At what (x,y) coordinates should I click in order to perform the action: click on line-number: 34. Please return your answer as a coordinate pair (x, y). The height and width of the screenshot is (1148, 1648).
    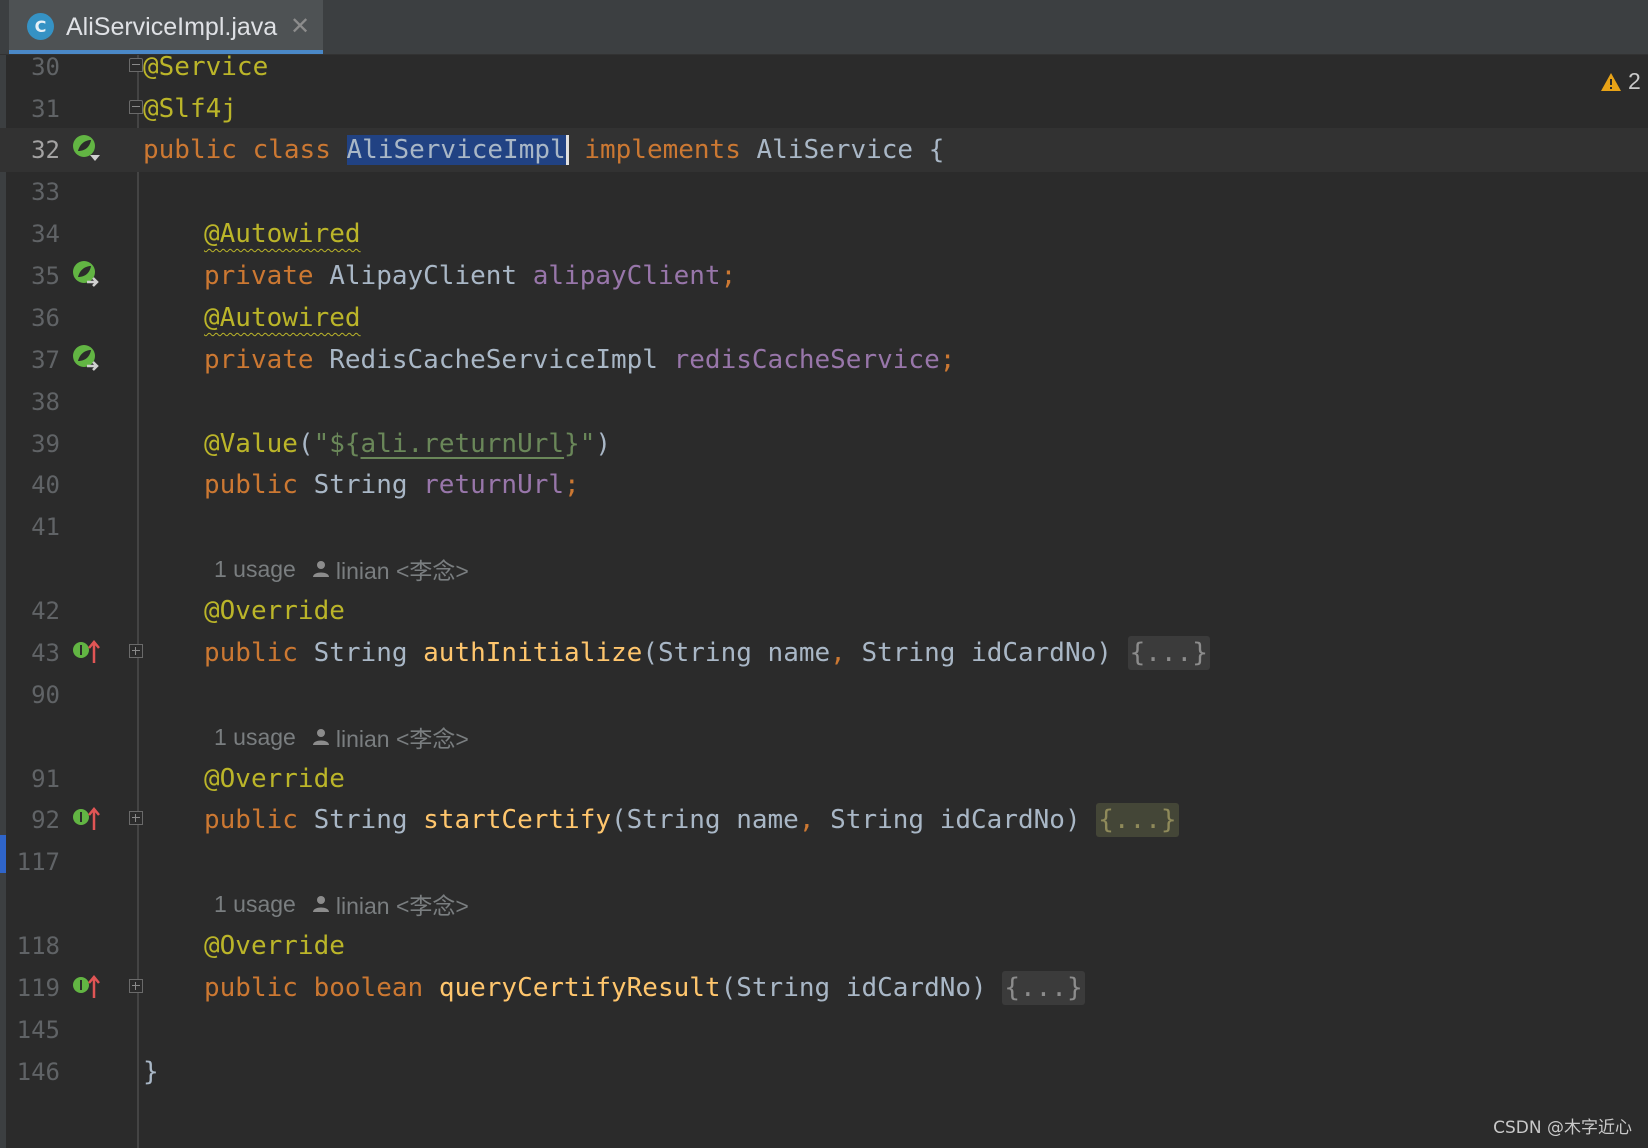
    Looking at the image, I should click on (45, 234).